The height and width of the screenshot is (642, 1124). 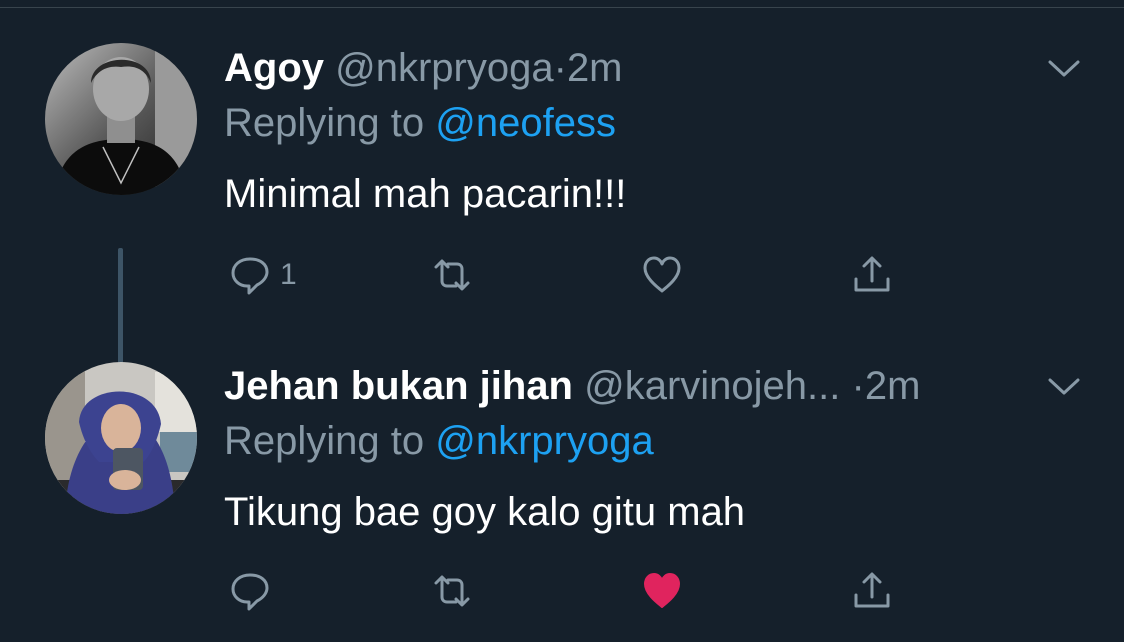 I want to click on reply-button: 1, so click(x=262, y=275).